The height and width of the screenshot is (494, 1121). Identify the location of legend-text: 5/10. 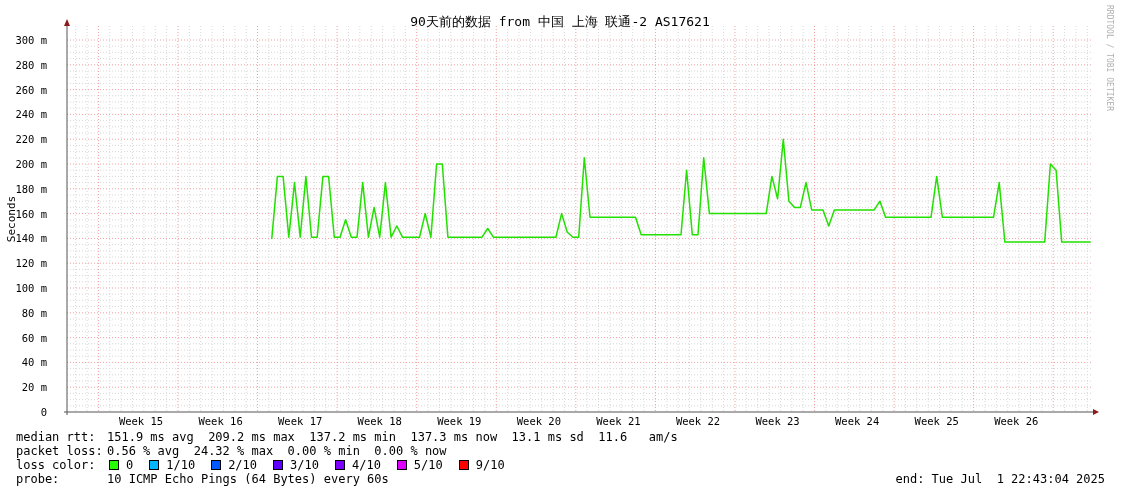
(428, 465).